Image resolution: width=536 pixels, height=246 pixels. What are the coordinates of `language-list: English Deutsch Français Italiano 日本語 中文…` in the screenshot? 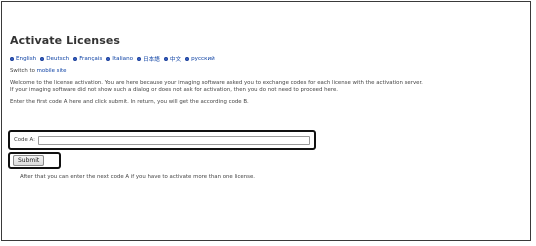 It's located at (265, 59).